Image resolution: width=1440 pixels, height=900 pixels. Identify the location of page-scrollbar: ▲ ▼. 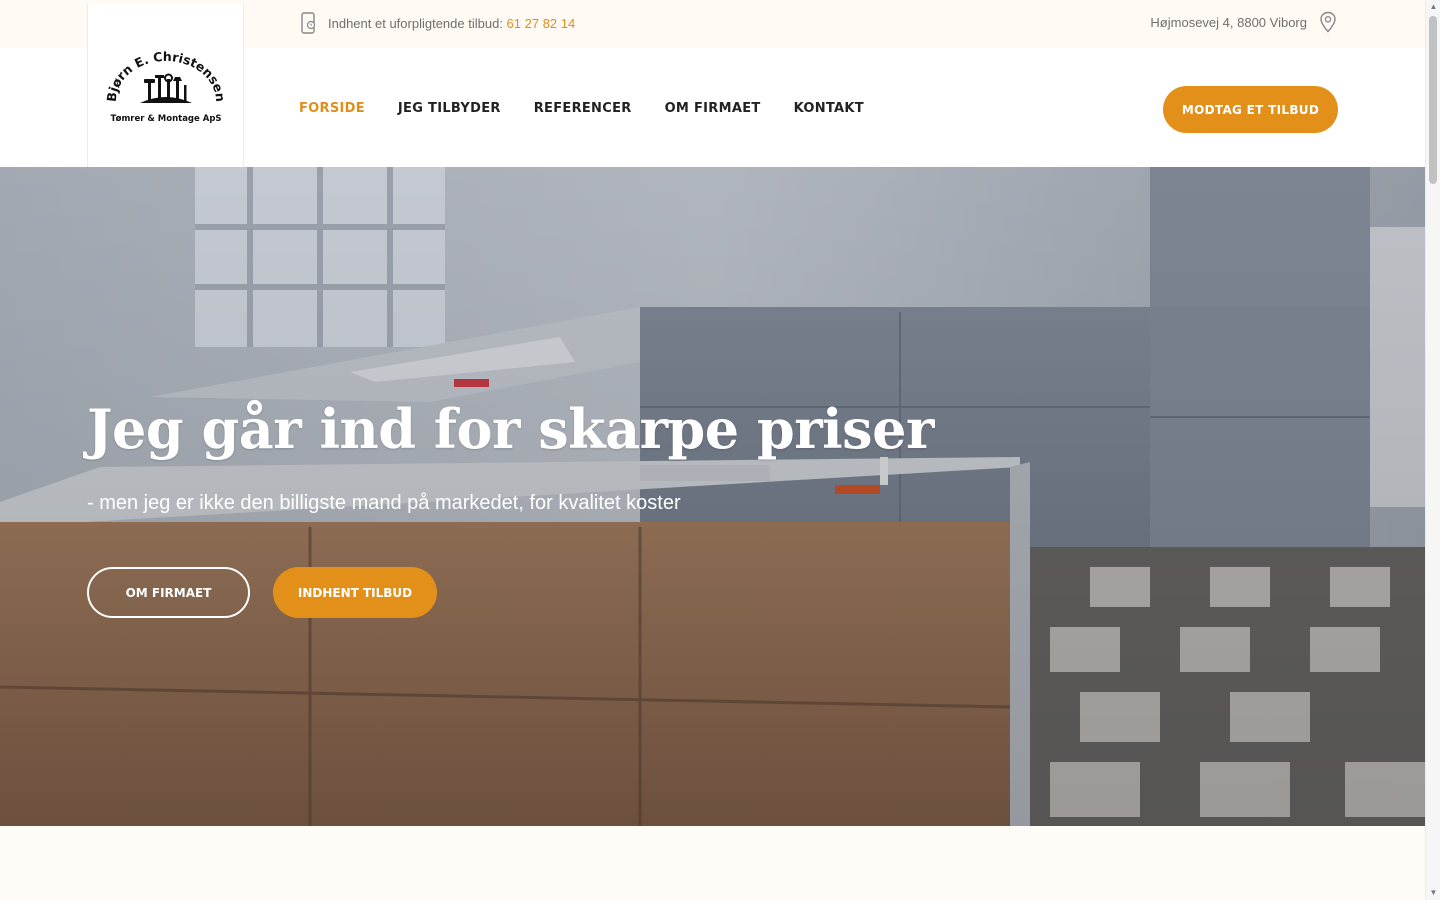
(1432, 450).